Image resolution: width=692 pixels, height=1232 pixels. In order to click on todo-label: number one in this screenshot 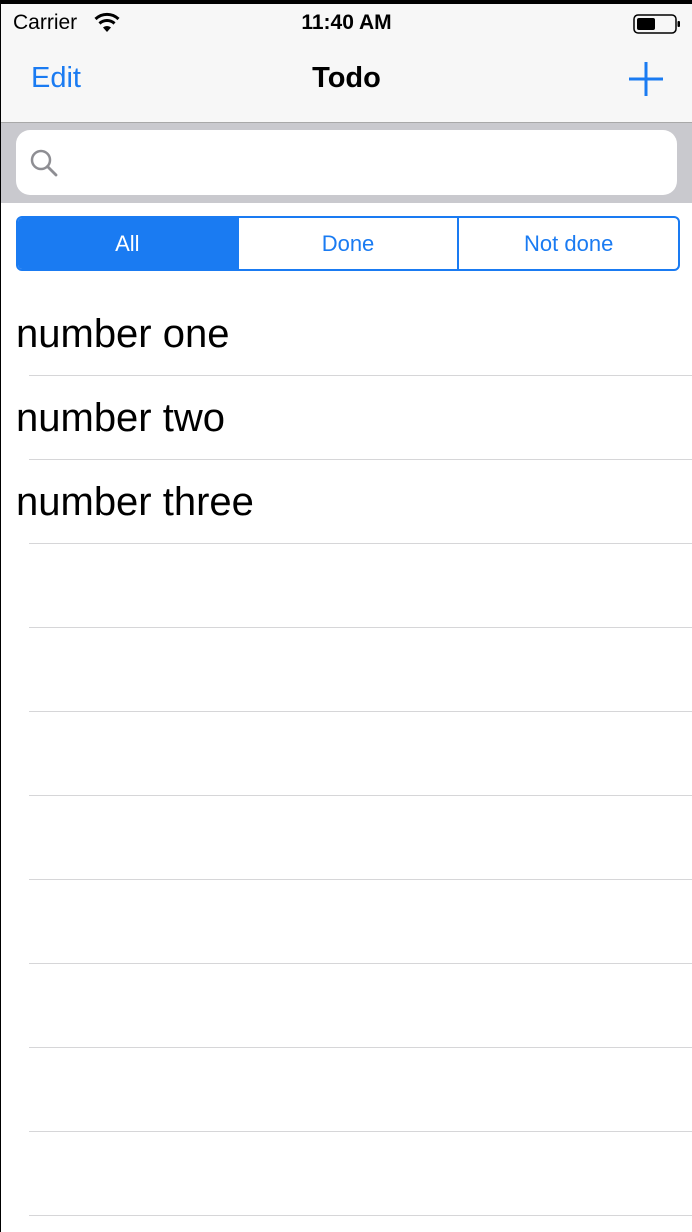, I will do `click(123, 334)`.